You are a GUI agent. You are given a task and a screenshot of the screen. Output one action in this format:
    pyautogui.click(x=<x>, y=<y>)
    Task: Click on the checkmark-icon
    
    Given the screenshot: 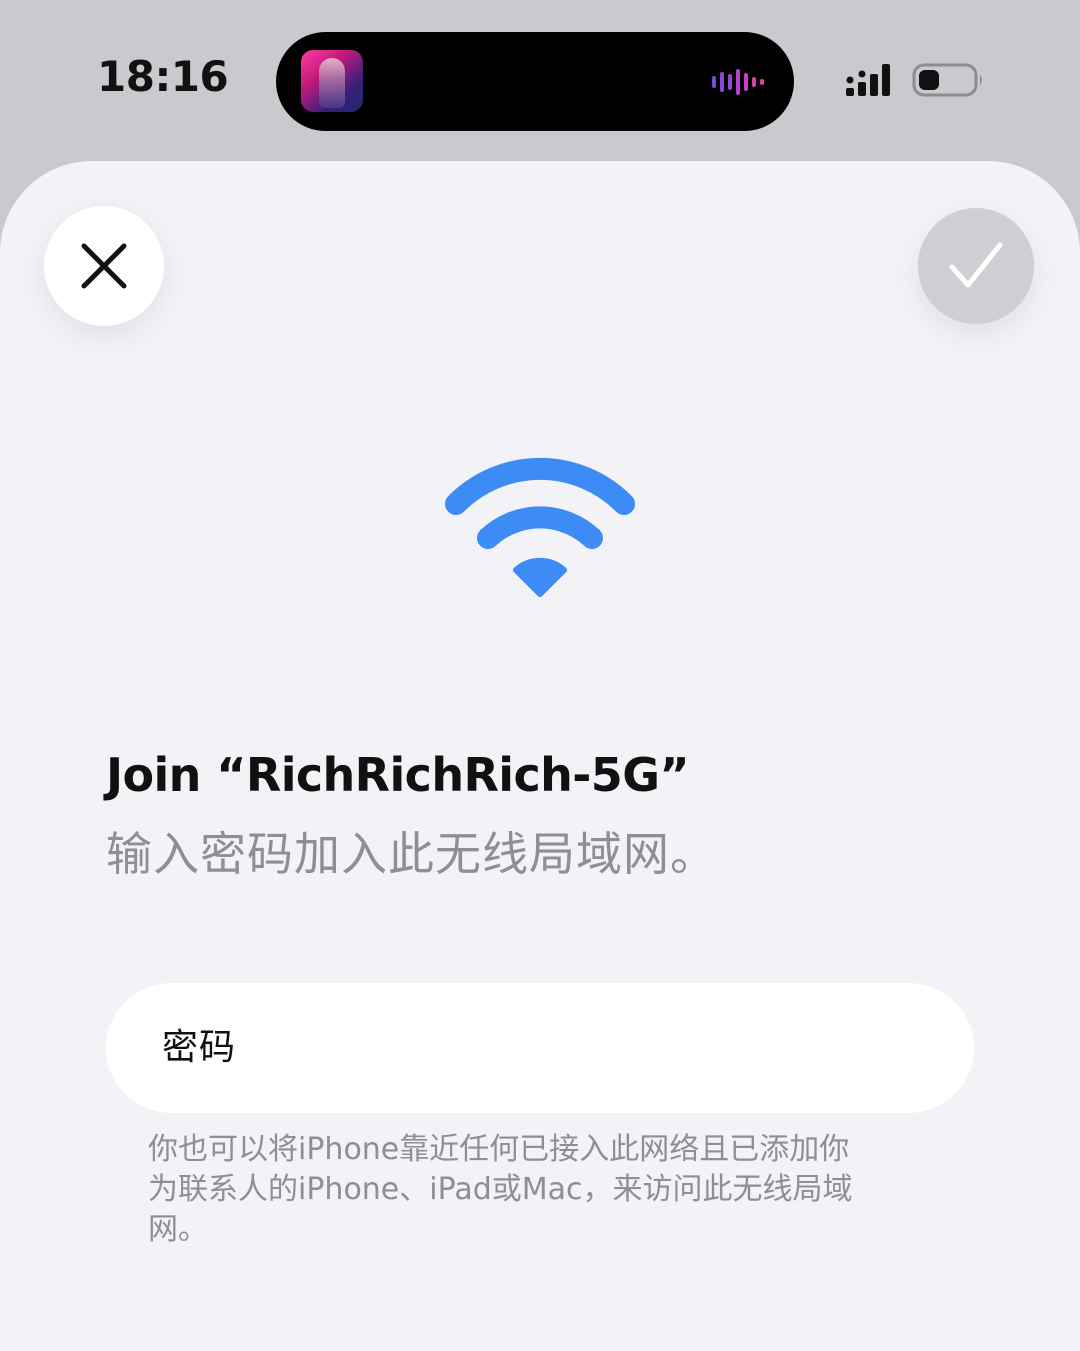 What is the action you would take?
    pyautogui.click(x=976, y=265)
    